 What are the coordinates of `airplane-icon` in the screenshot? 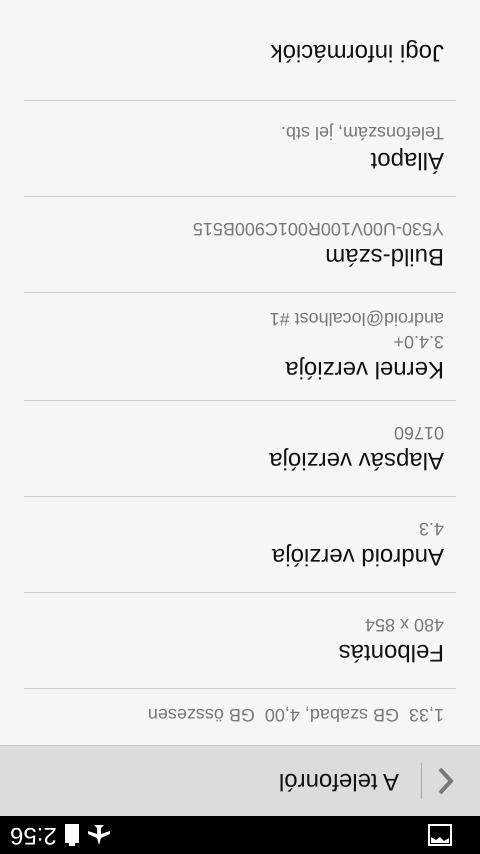 It's located at (98, 835).